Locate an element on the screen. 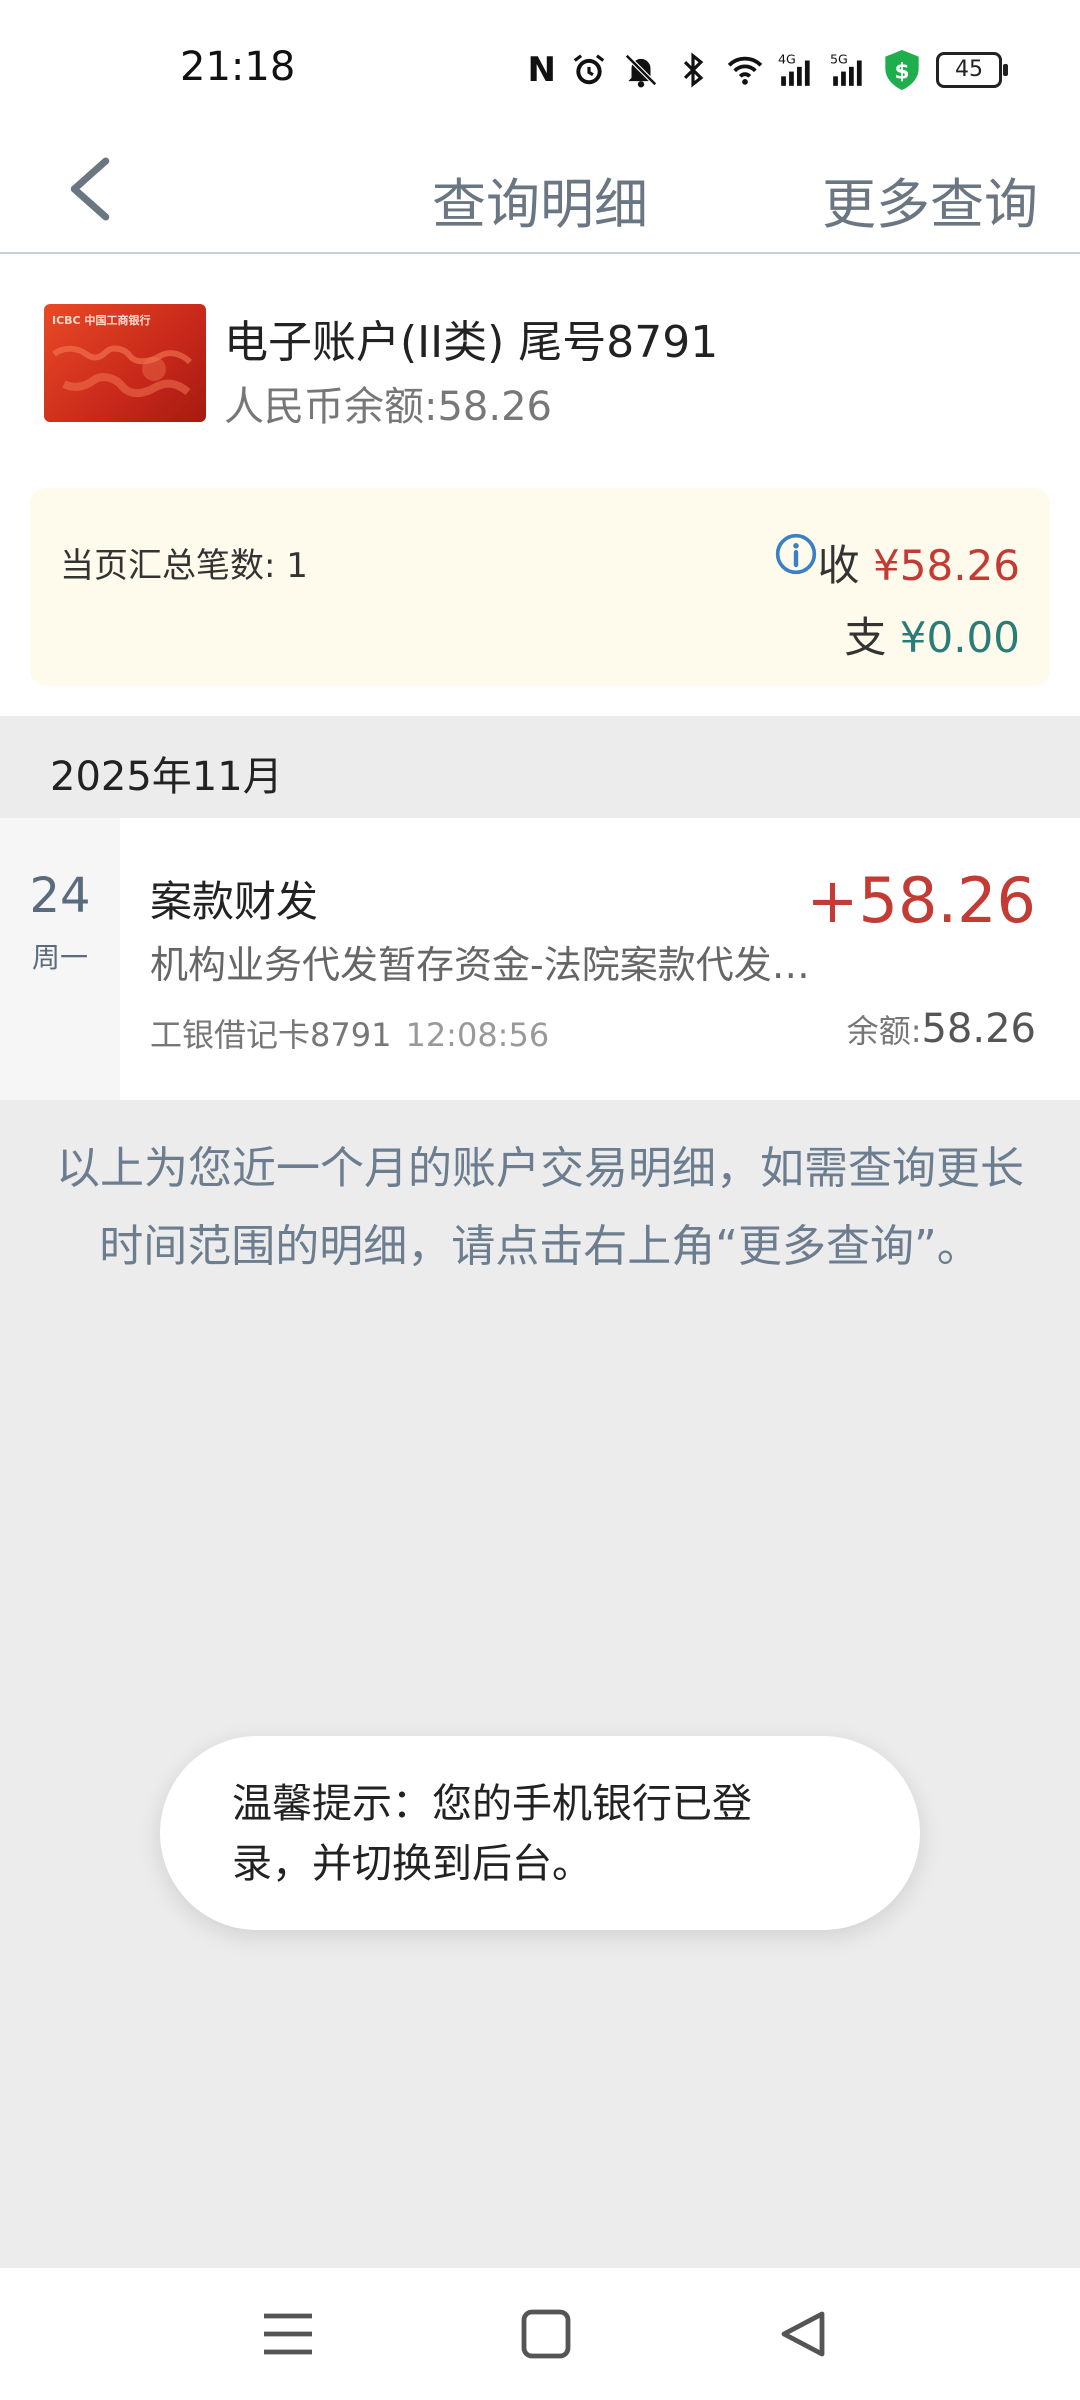 The height and width of the screenshot is (2400, 1080). svg-text: 4G is located at coordinates (787, 59).